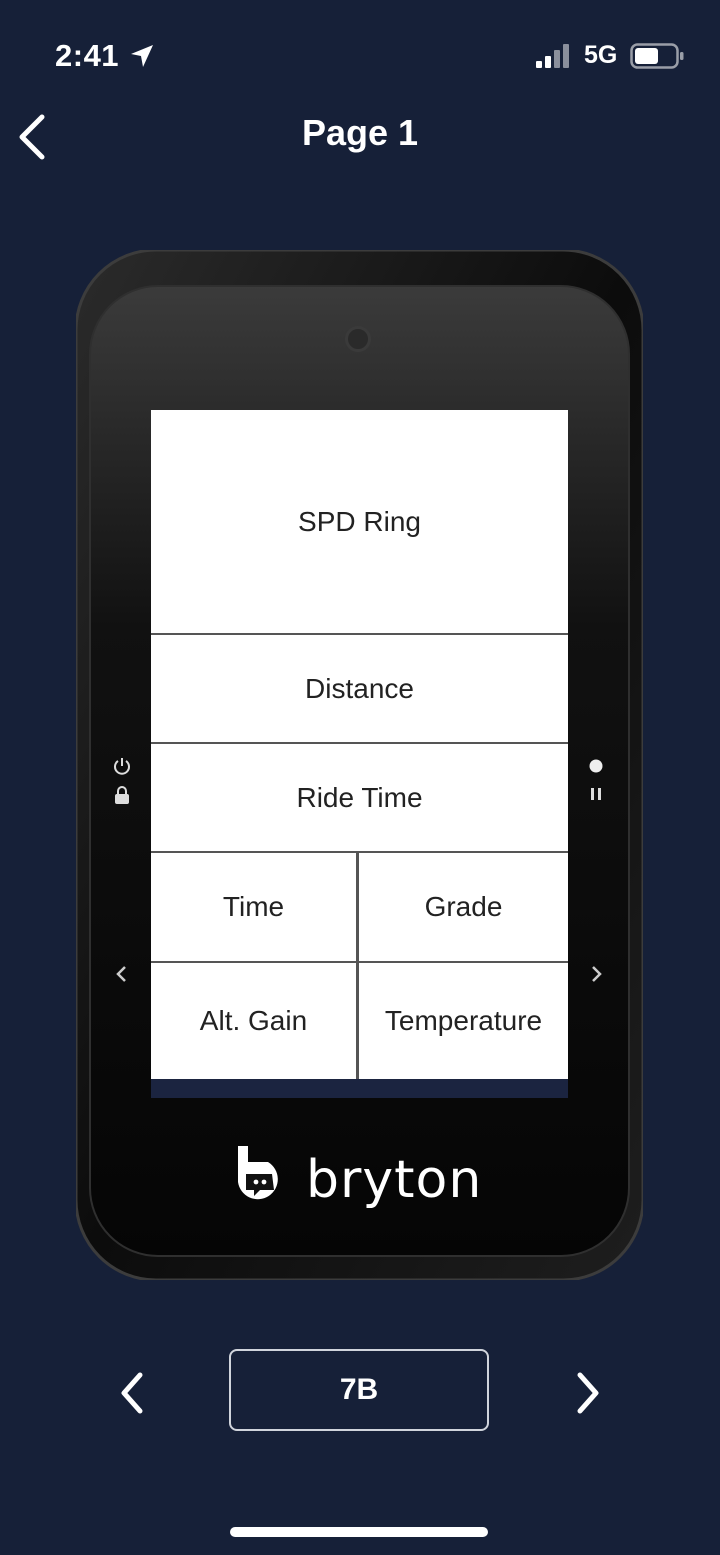 The height and width of the screenshot is (1555, 720). Describe the element at coordinates (357, 966) in the screenshot. I see `divider` at that location.